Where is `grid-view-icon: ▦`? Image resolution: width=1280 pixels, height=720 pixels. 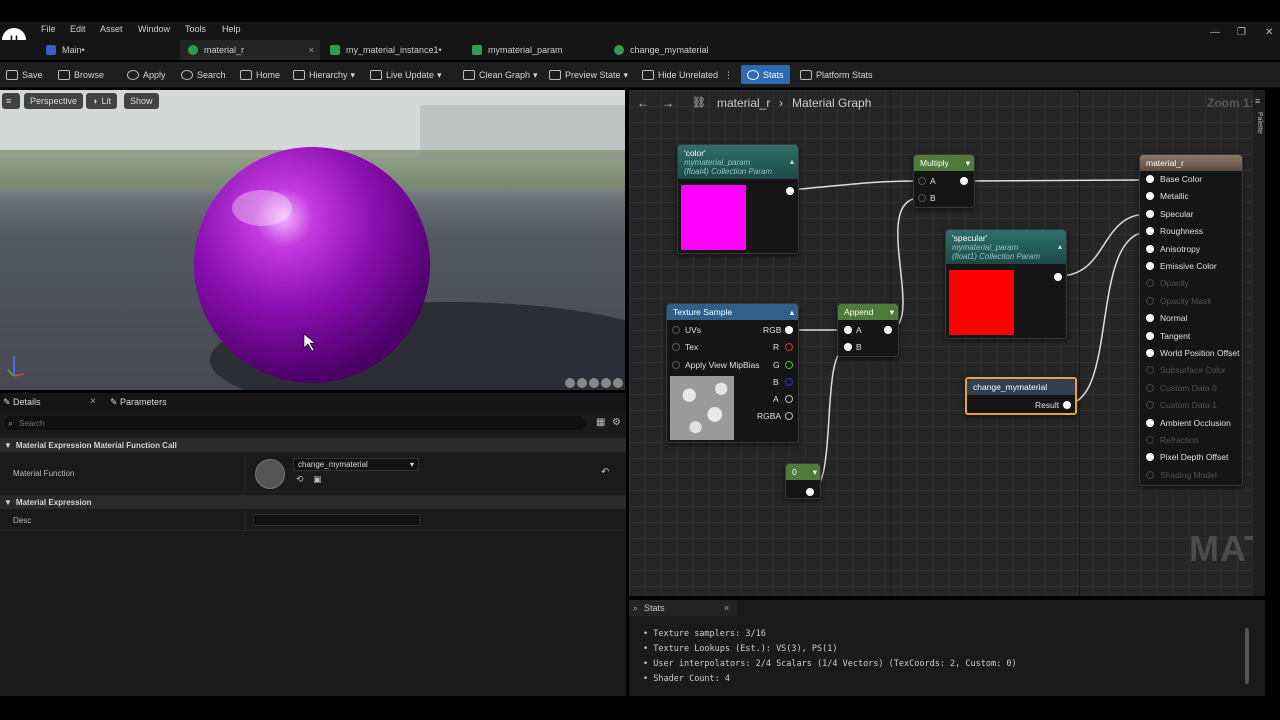 grid-view-icon: ▦ is located at coordinates (600, 422).